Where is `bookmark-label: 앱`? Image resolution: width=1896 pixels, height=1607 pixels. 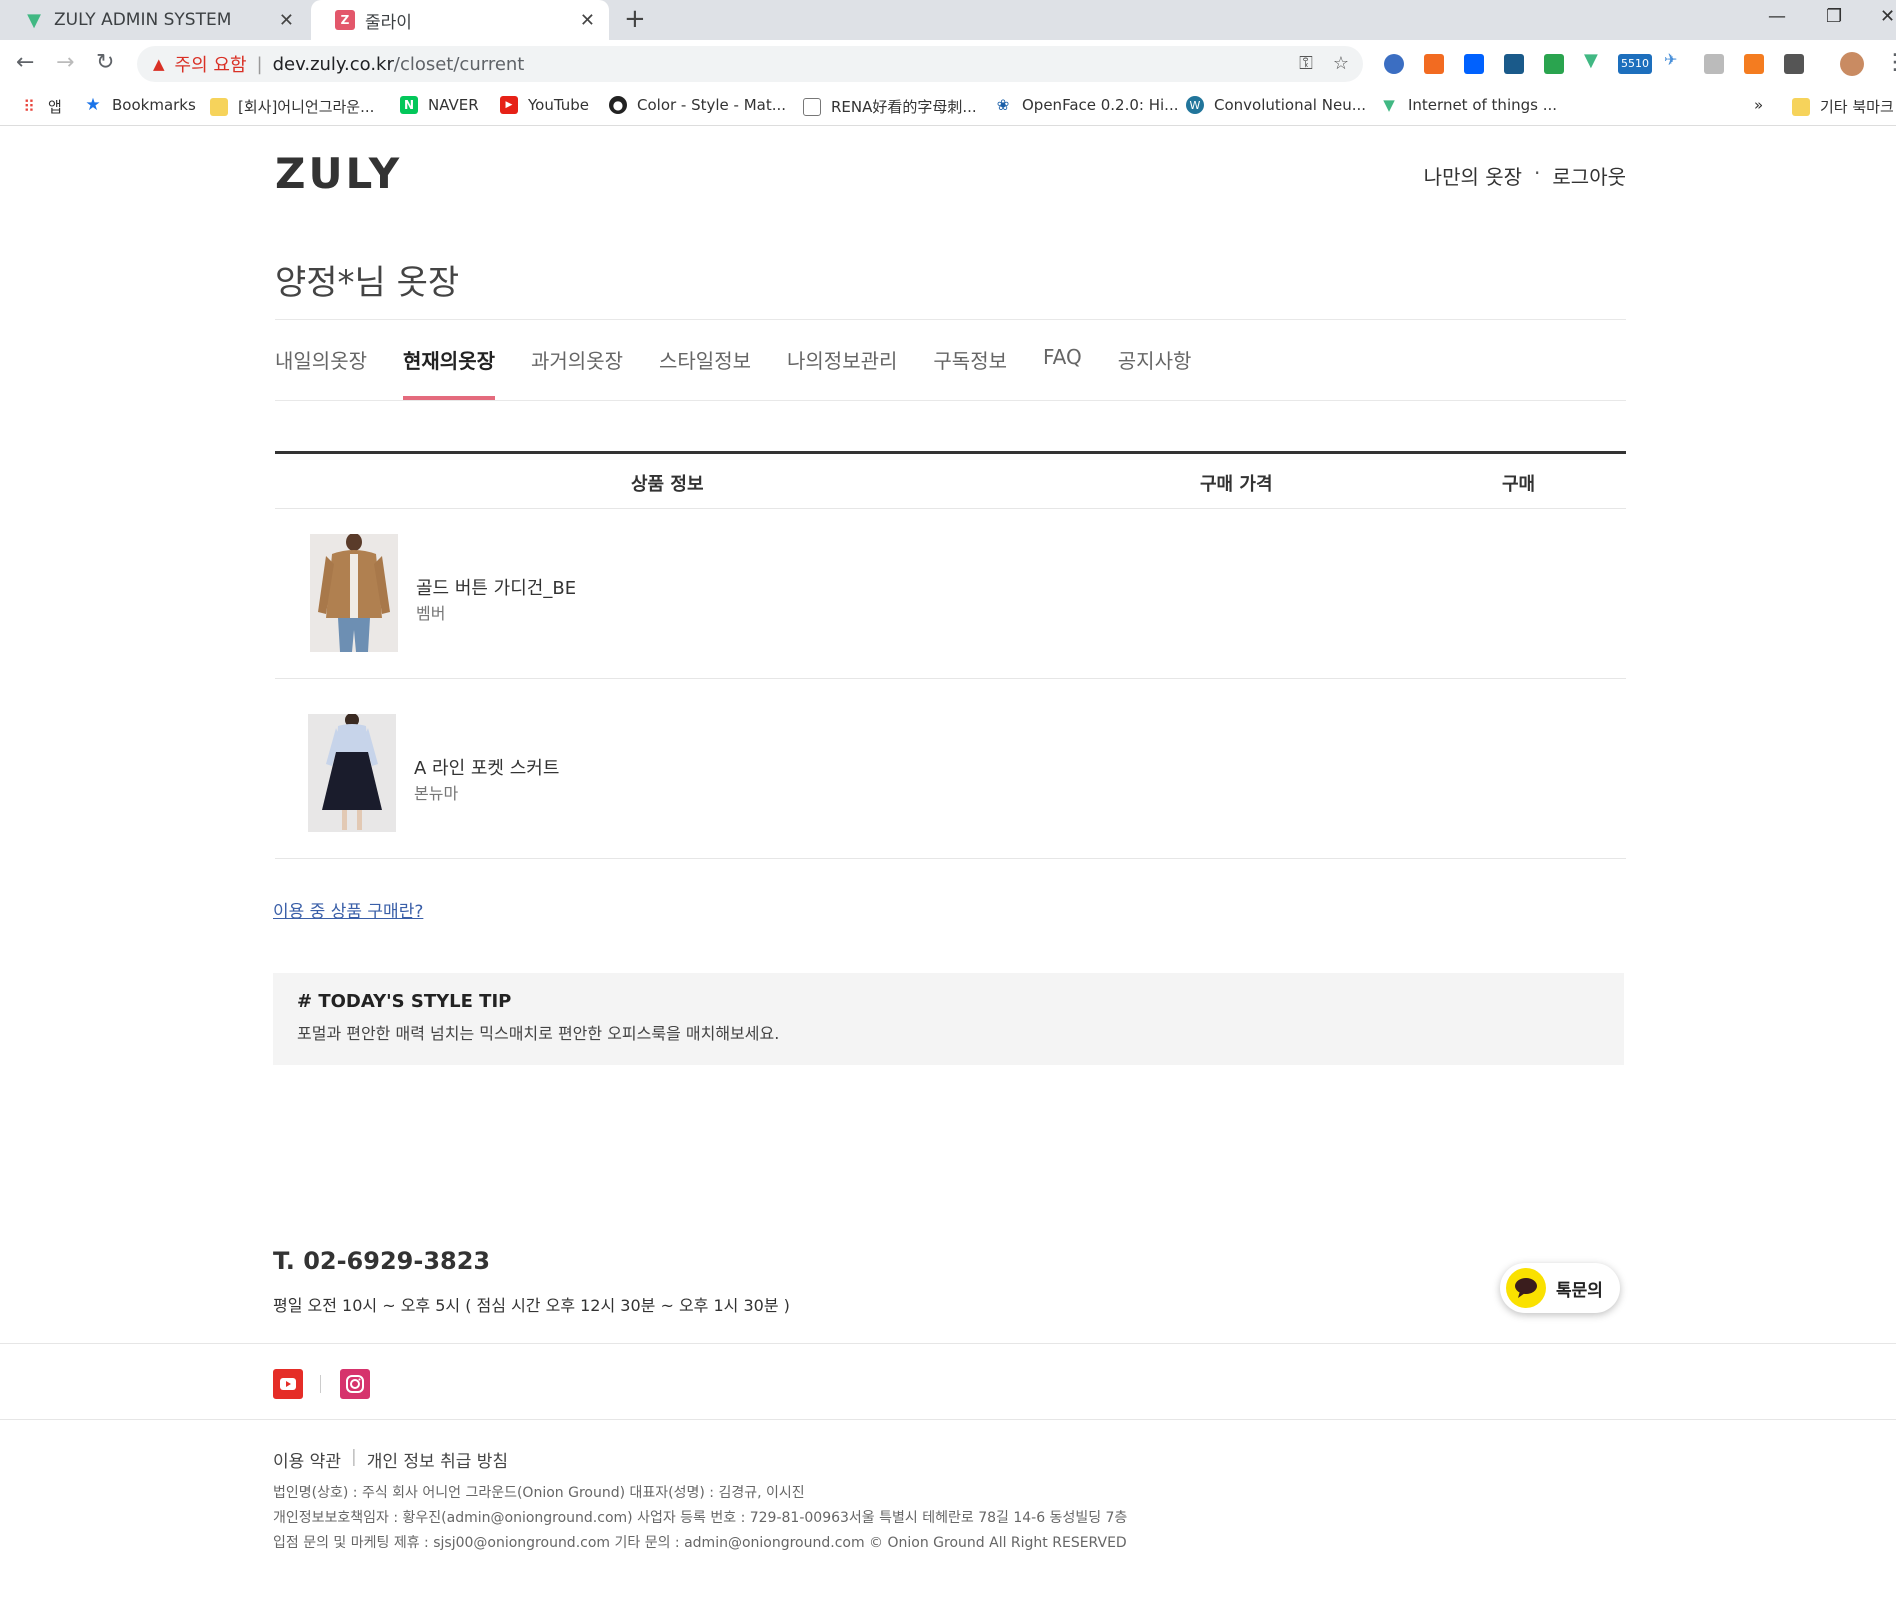
bookmark-label: 앱 is located at coordinates (55, 107).